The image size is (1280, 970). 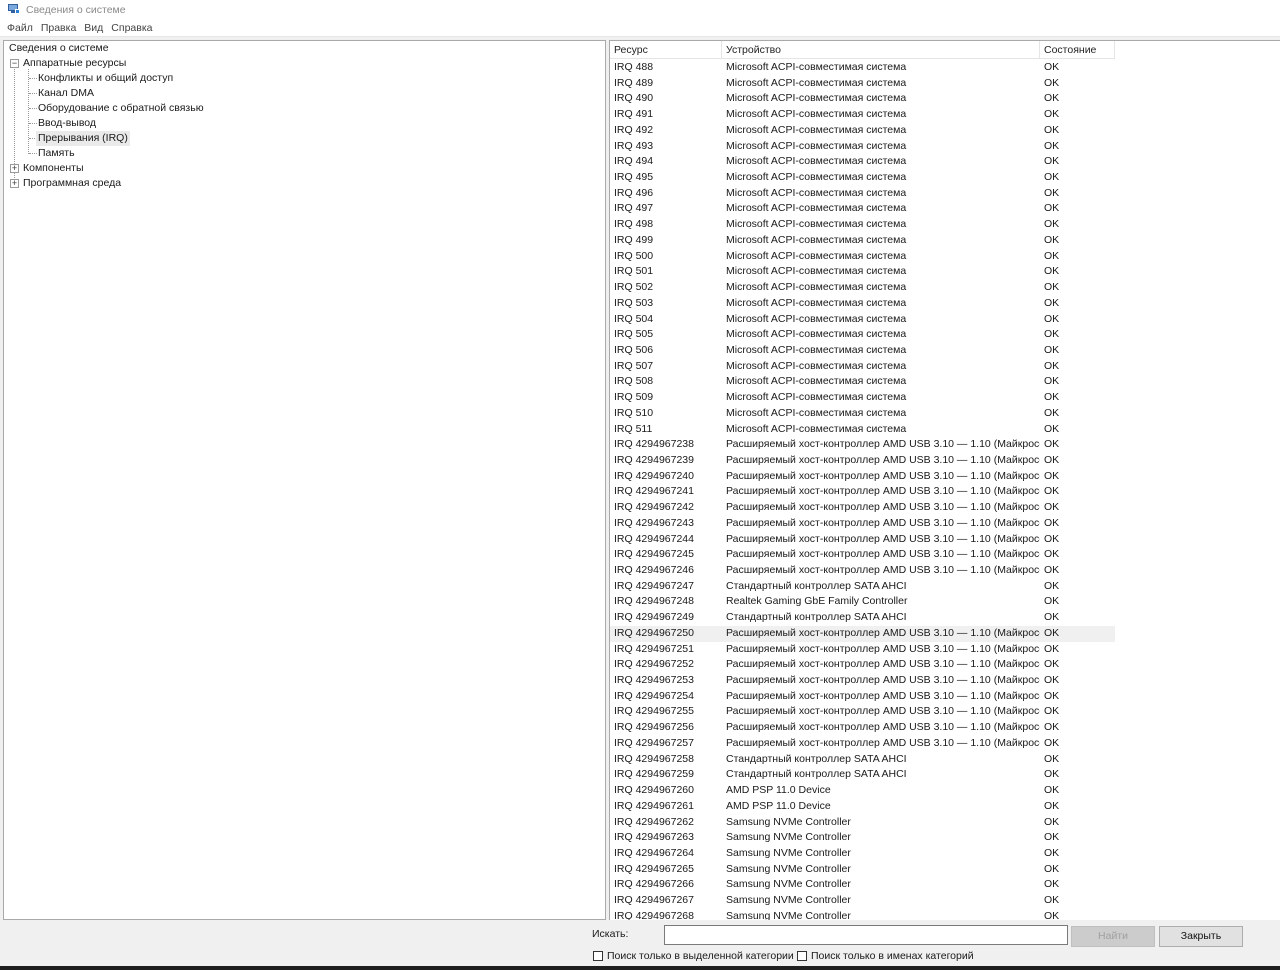 I want to click on table-row: IRQ 4294967260 AMD PSP 11.0 Device OK, so click(x=862, y=791).